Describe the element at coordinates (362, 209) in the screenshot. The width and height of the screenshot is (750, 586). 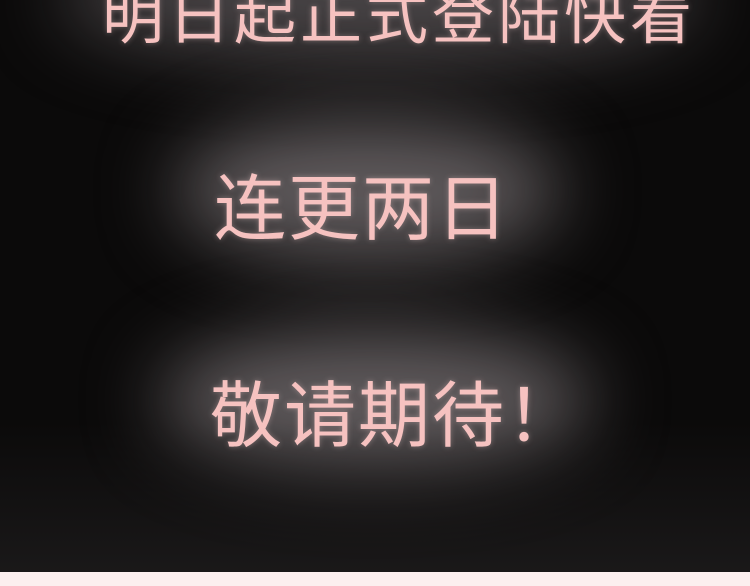
I see `announcement-line-update-schedule: 连更两日` at that location.